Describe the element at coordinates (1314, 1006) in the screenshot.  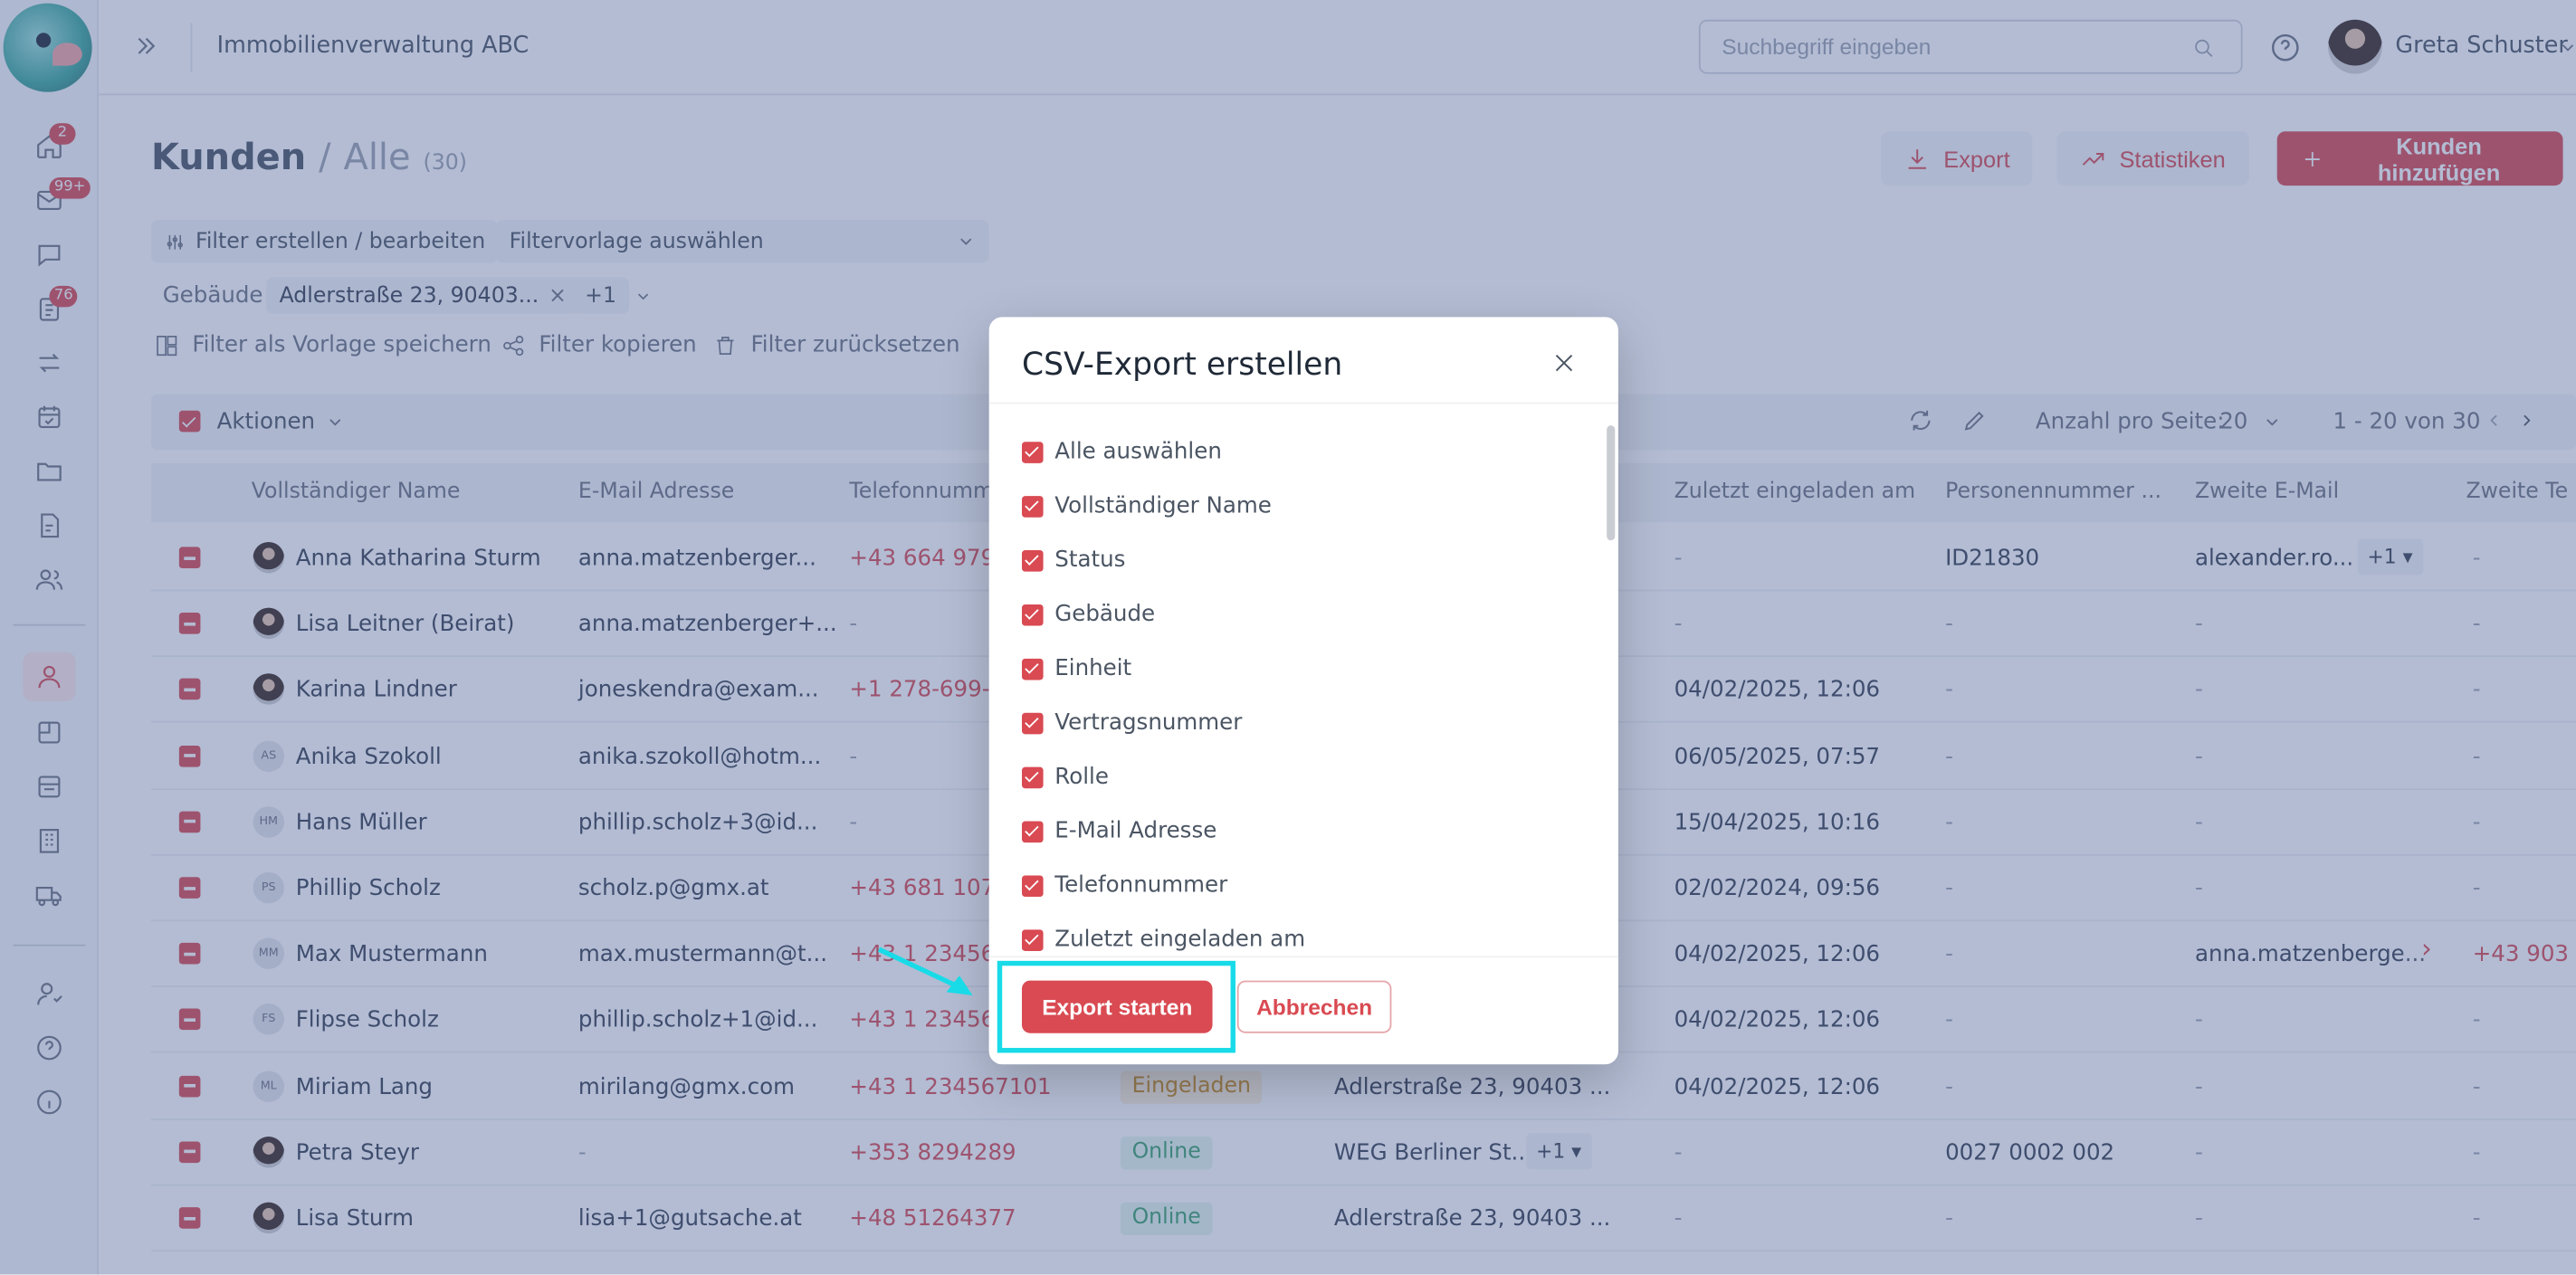
I see `cancel-button: Abbrechen` at that location.